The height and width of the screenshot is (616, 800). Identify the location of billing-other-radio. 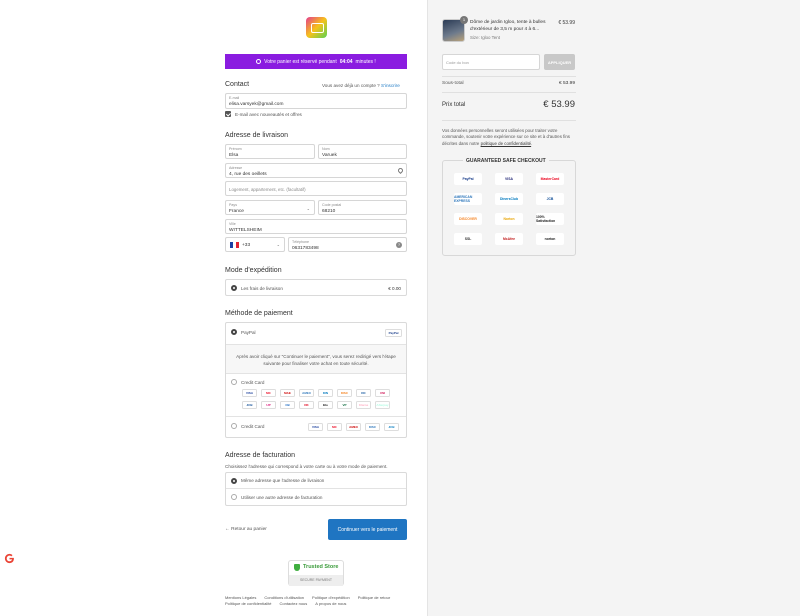
(234, 497).